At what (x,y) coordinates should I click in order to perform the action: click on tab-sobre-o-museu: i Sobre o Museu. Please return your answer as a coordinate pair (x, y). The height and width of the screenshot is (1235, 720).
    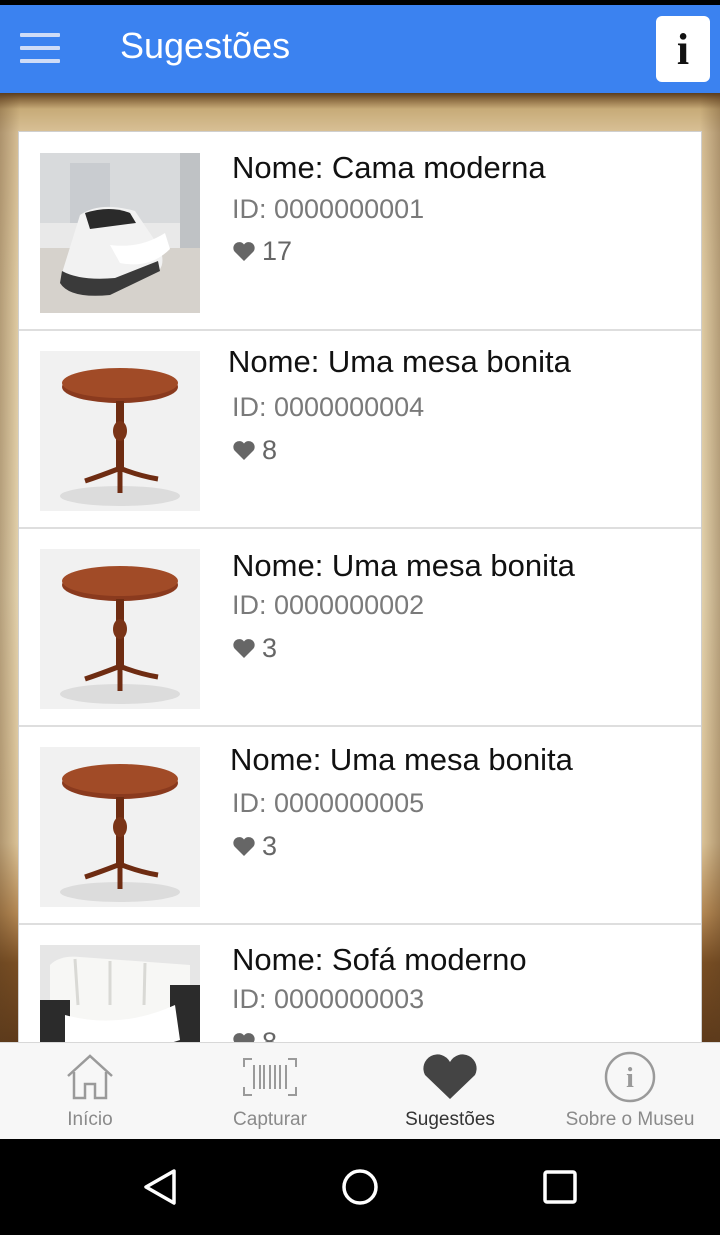
    Looking at the image, I should click on (630, 1091).